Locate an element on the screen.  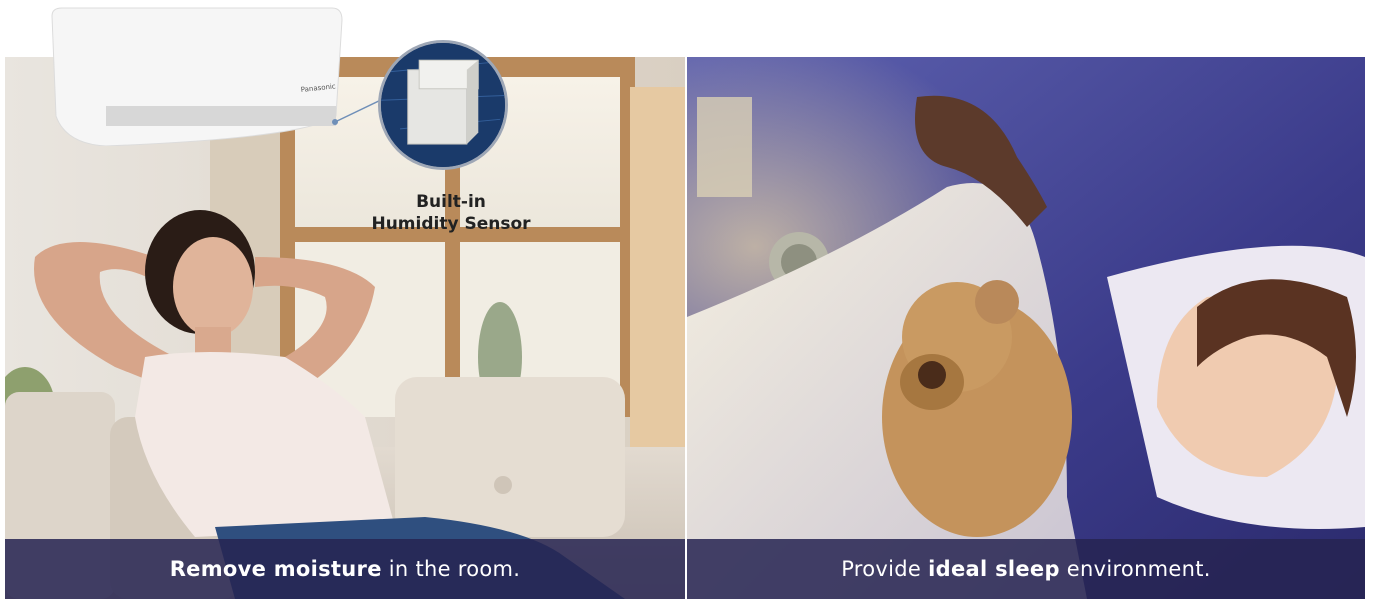
right-caption-text: Provide ideal sleep environment. is located at coordinates (1026, 569).